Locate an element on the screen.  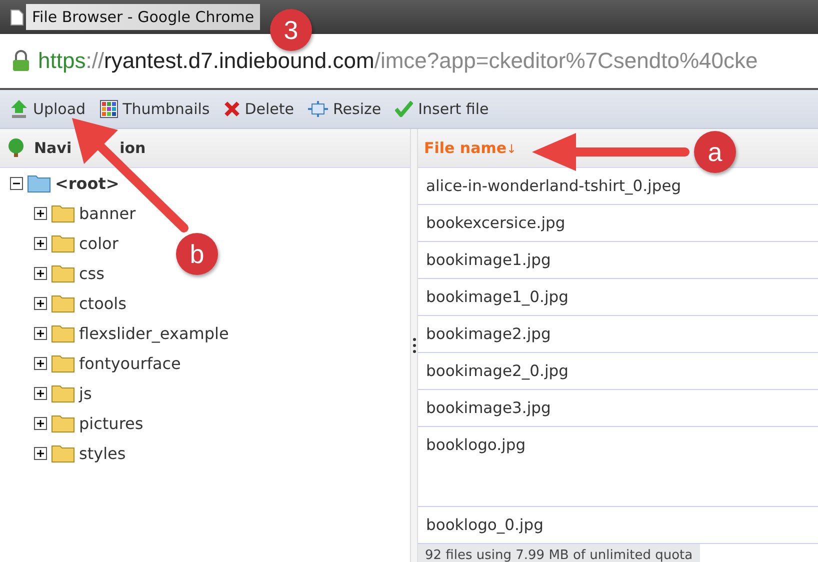
panel-title: Navi is located at coordinates (53, 148).